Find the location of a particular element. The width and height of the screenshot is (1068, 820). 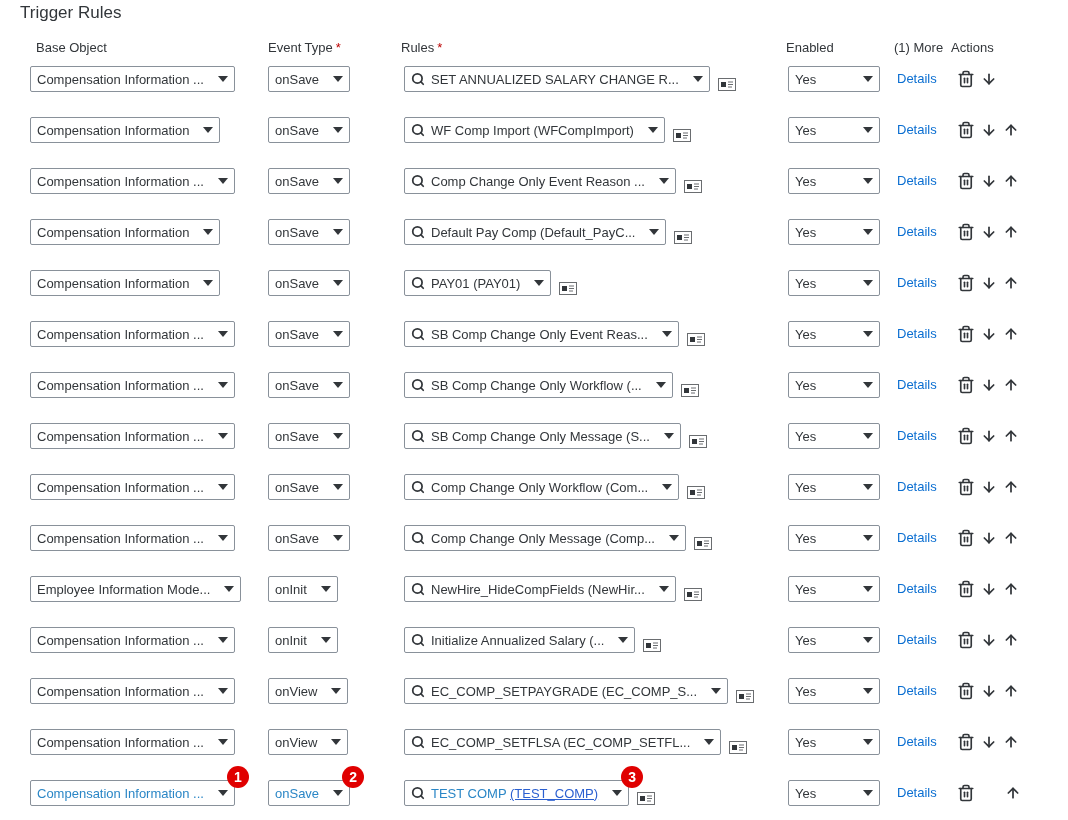

rule-link: (TEST_COMP) is located at coordinates (554, 793).